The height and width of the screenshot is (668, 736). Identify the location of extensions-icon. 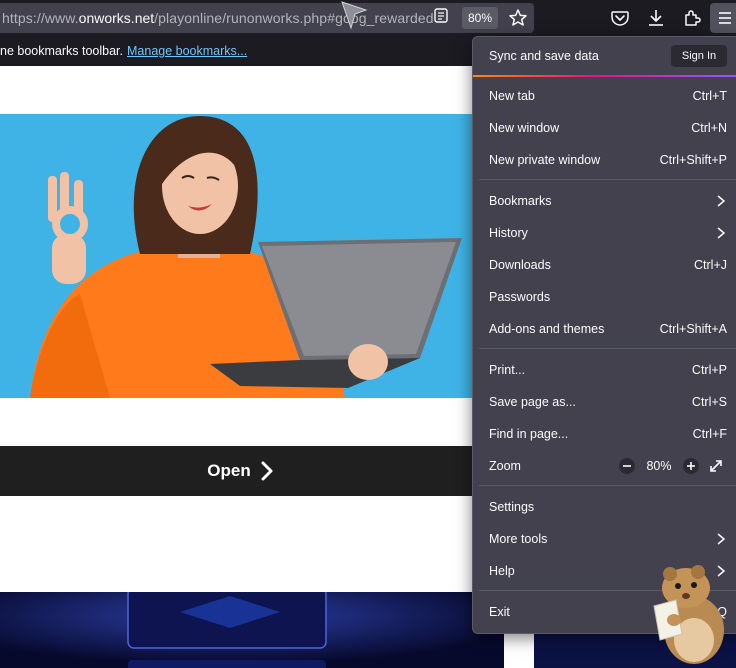
(692, 18).